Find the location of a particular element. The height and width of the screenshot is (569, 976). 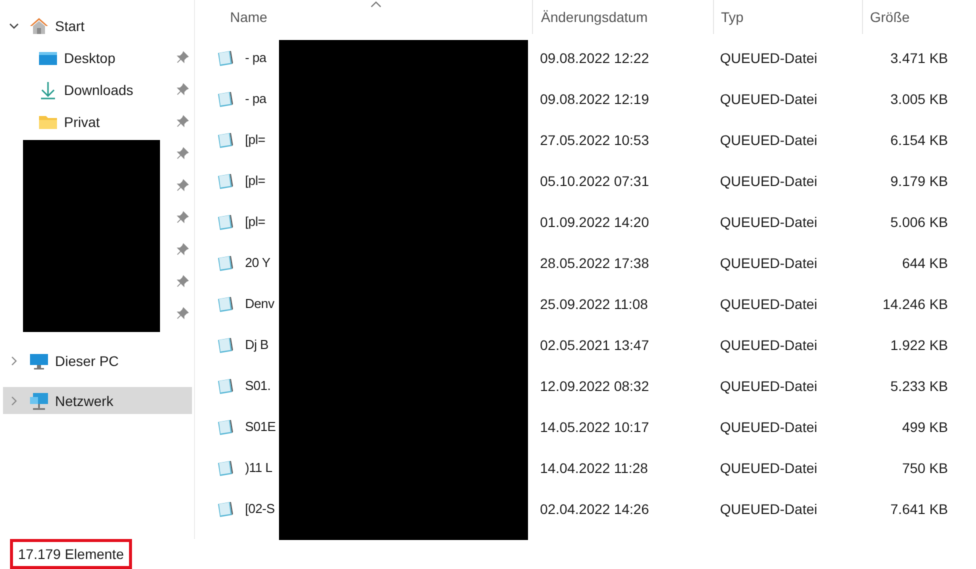

size-cell-text: 5.006 KB is located at coordinates (919, 222).